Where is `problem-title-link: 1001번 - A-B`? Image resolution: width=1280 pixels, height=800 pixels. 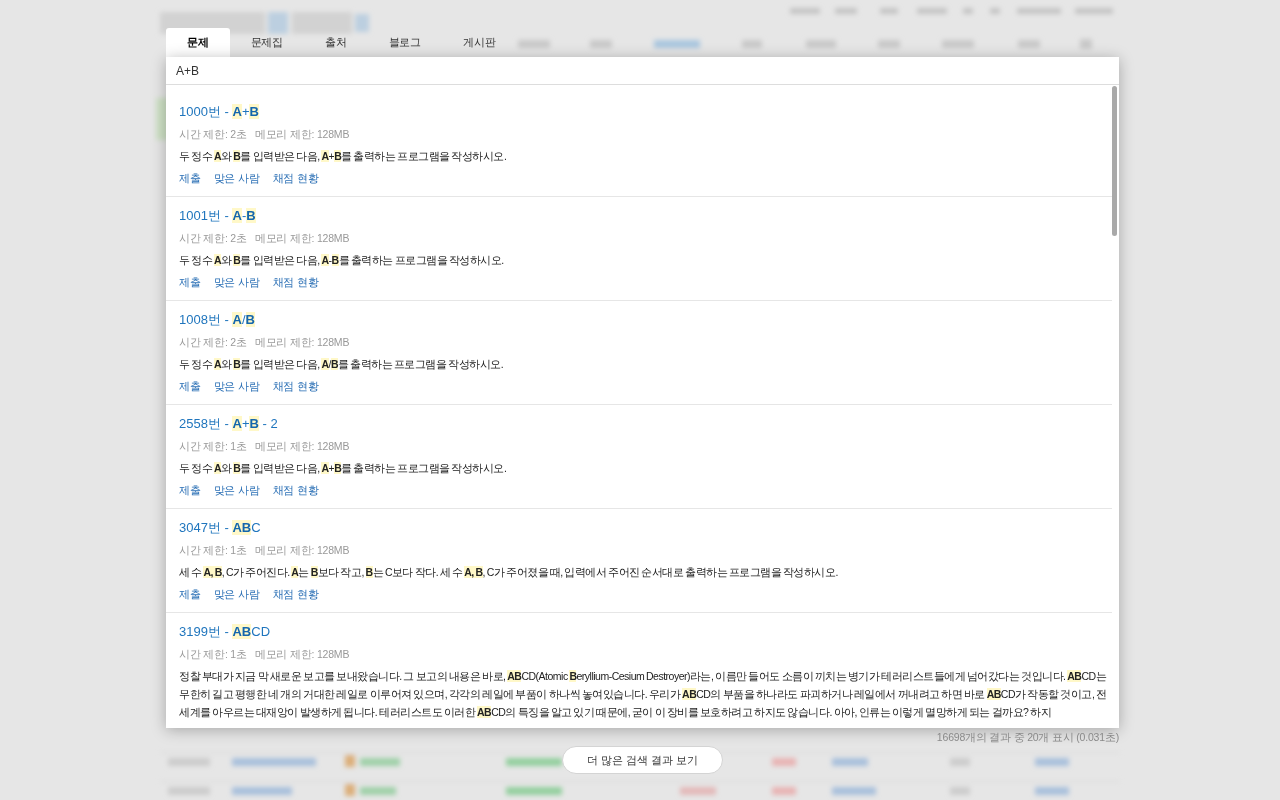 problem-title-link: 1001번 - A-B is located at coordinates (217, 216).